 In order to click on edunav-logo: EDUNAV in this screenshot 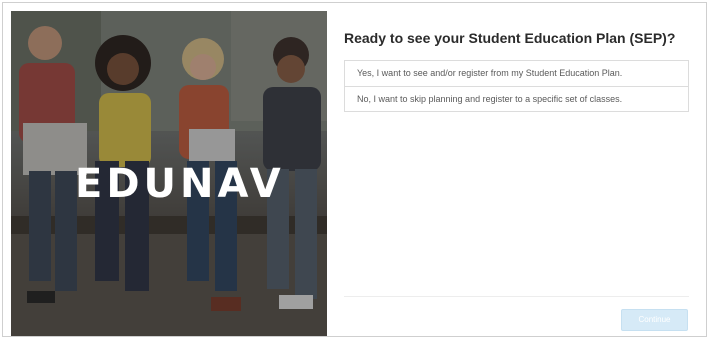, I will do `click(180, 184)`.